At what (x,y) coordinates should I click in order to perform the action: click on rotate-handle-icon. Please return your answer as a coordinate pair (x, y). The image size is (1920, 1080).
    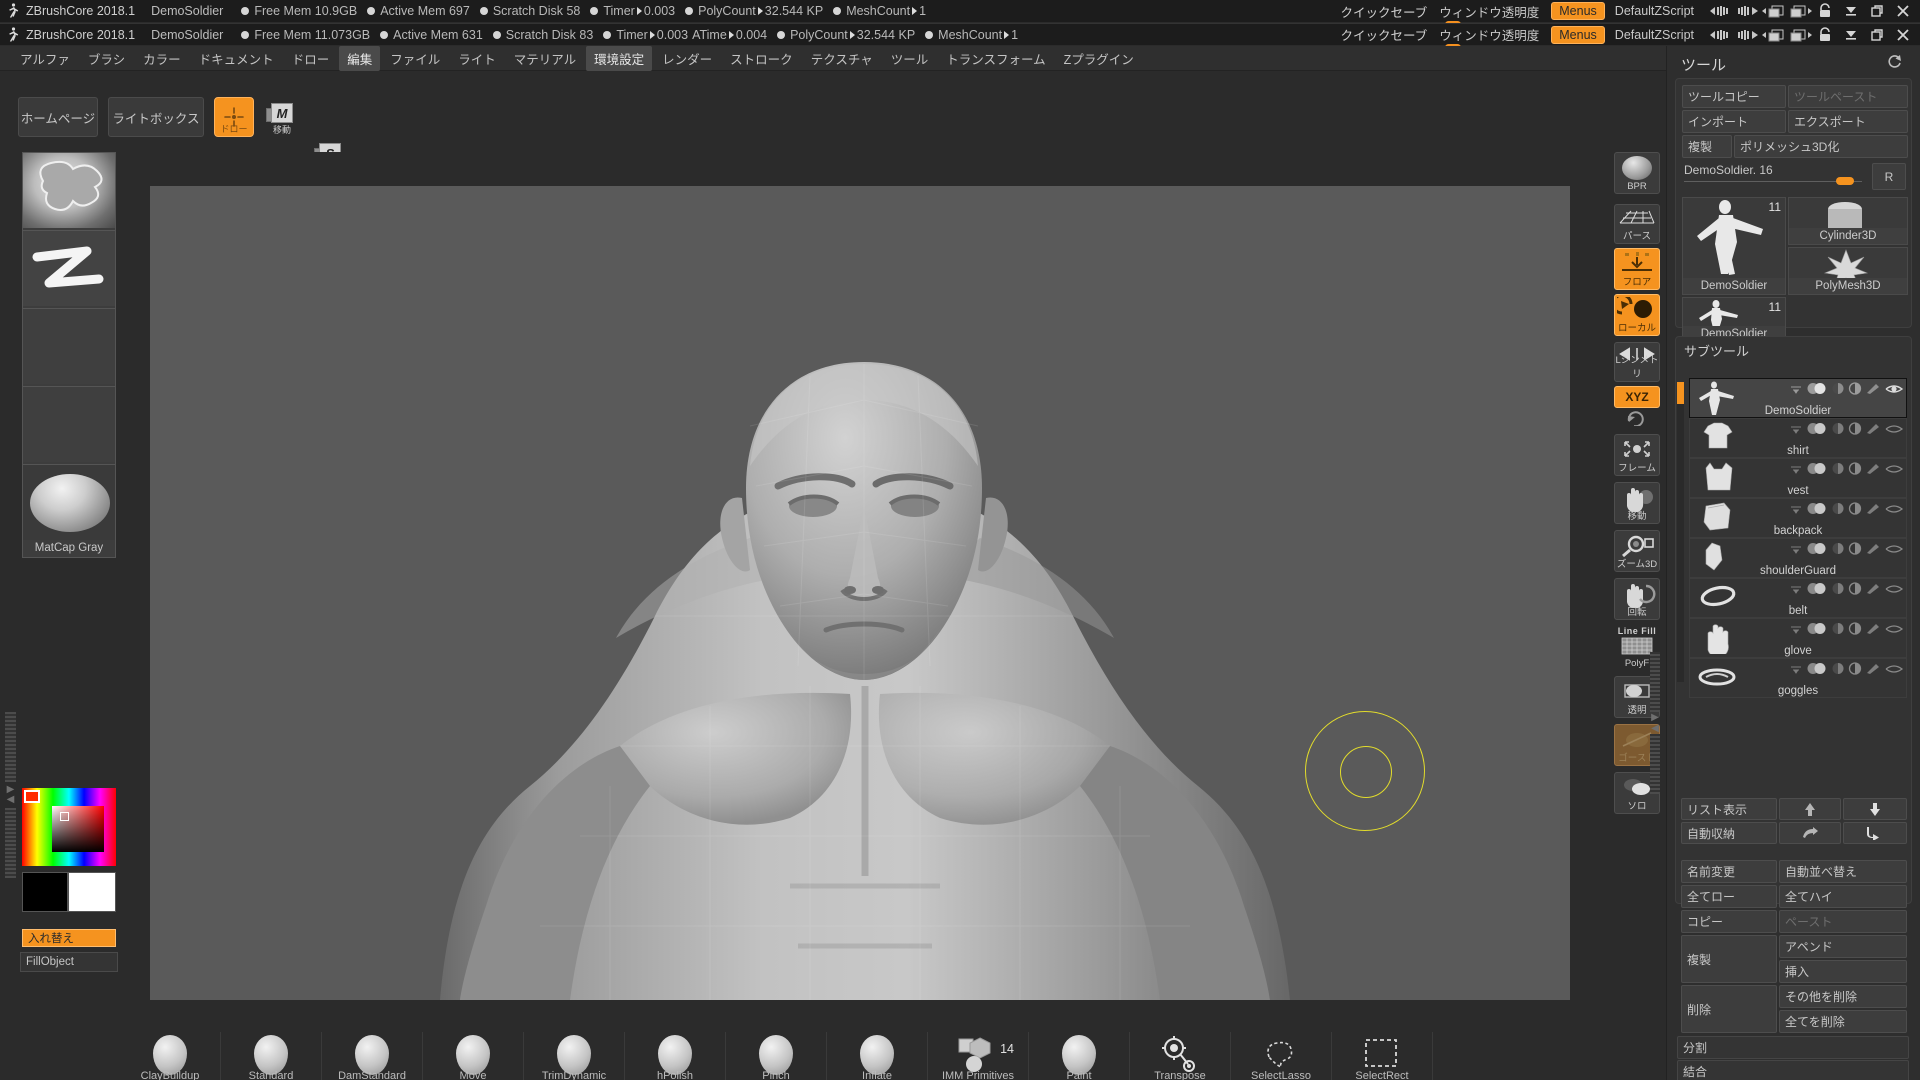
    Looking at the image, I should click on (1637, 420).